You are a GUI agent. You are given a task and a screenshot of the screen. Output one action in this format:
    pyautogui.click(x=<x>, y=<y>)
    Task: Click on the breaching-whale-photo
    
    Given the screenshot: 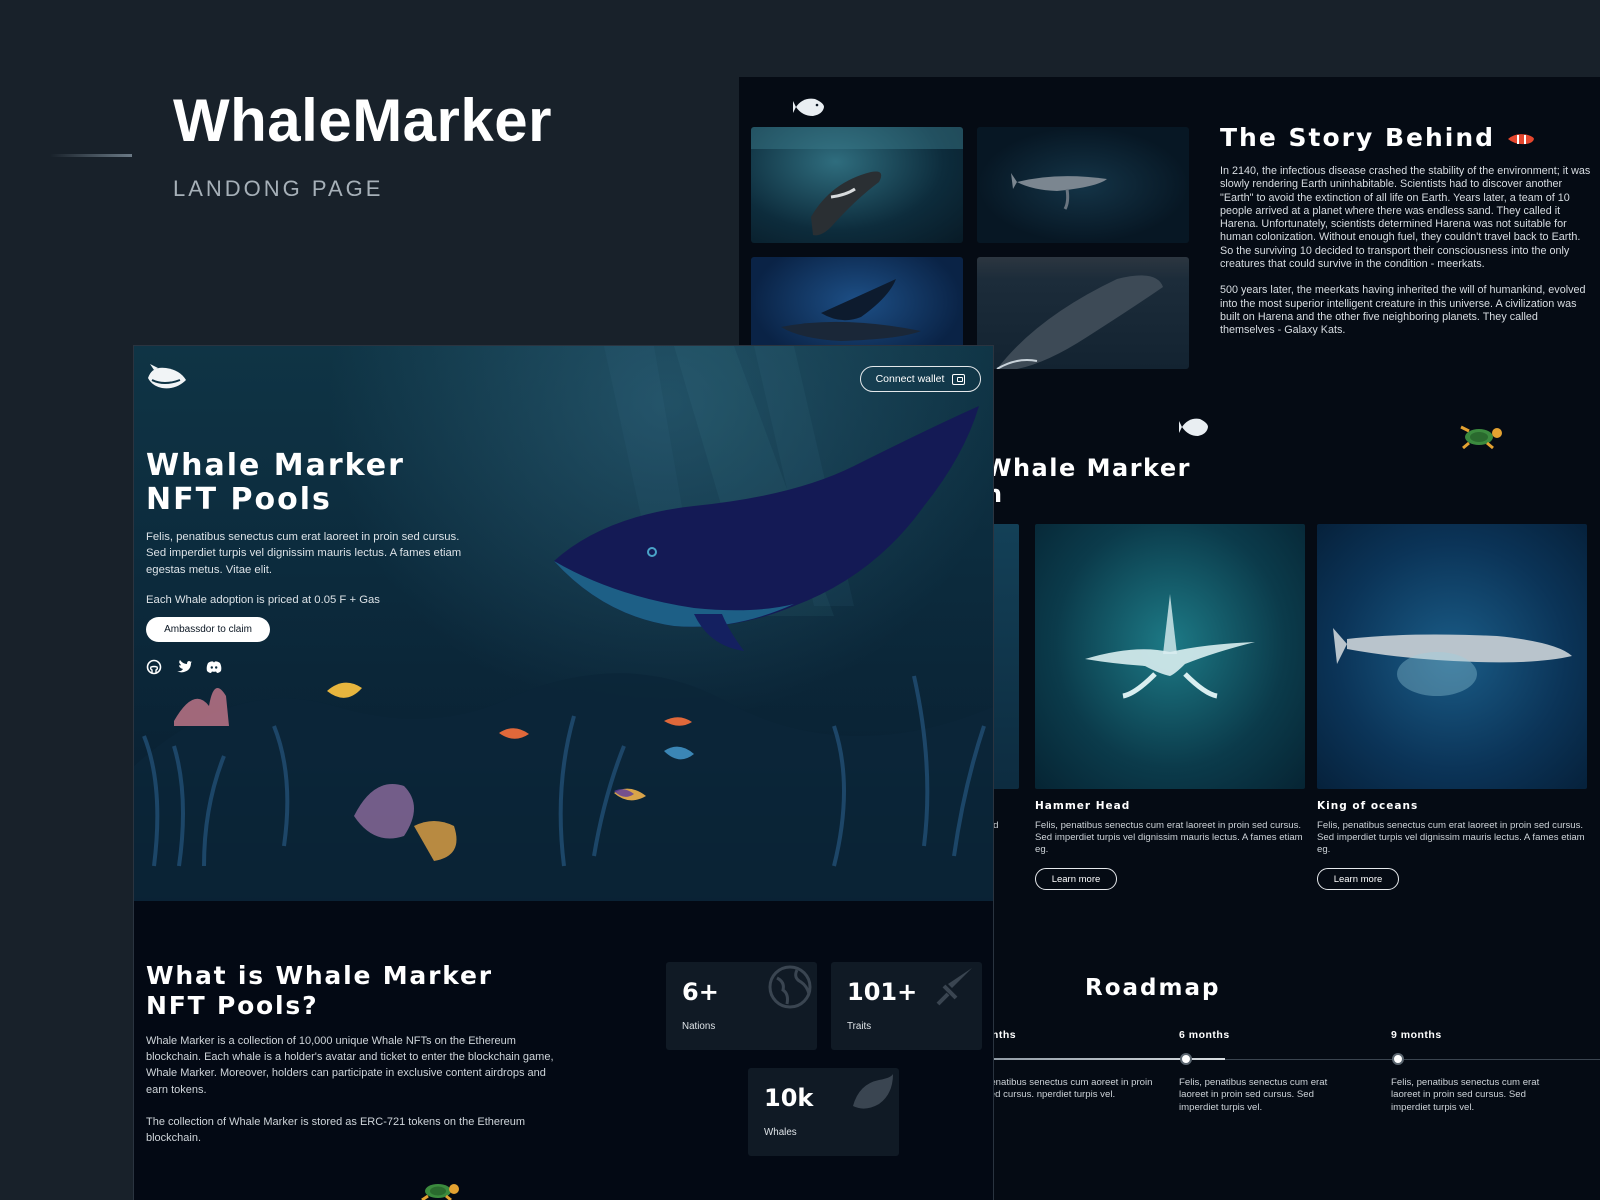 What is the action you would take?
    pyautogui.click(x=1083, y=313)
    